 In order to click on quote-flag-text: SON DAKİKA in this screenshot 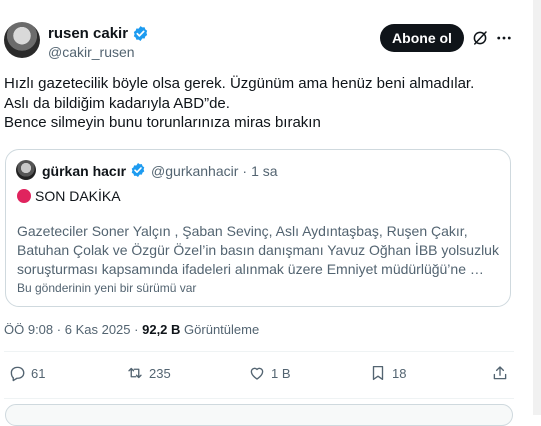, I will do `click(78, 196)`.